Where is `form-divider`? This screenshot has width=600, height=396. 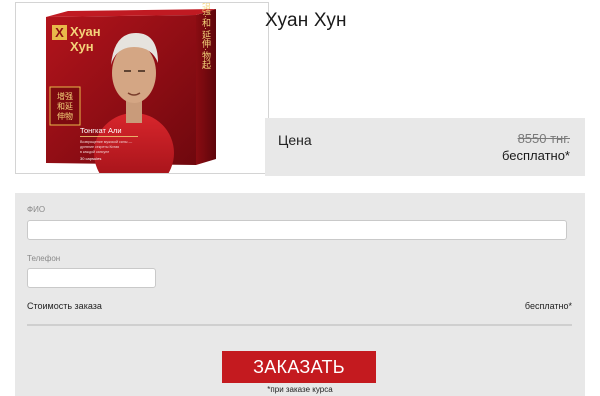
form-divider is located at coordinates (299, 325).